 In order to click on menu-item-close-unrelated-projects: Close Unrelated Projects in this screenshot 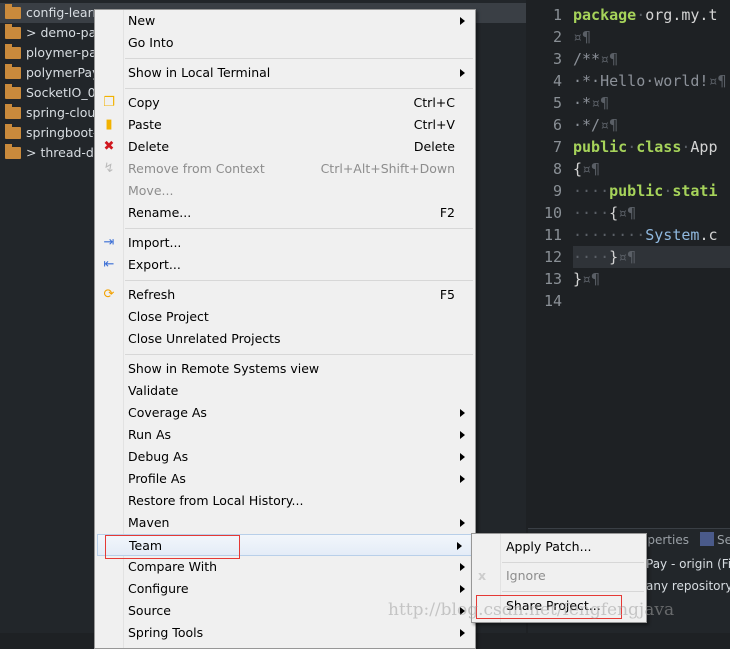, I will do `click(285, 339)`.